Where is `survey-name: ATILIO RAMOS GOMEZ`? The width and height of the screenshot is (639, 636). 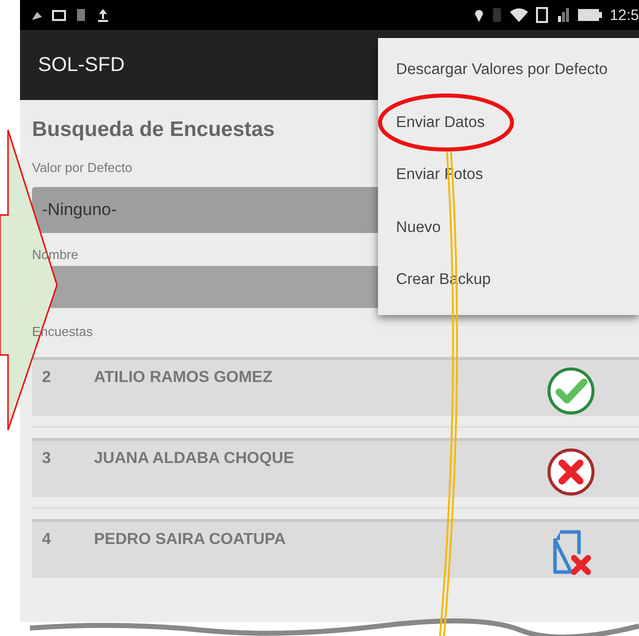
survey-name: ATILIO RAMOS GOMEZ is located at coordinates (183, 378).